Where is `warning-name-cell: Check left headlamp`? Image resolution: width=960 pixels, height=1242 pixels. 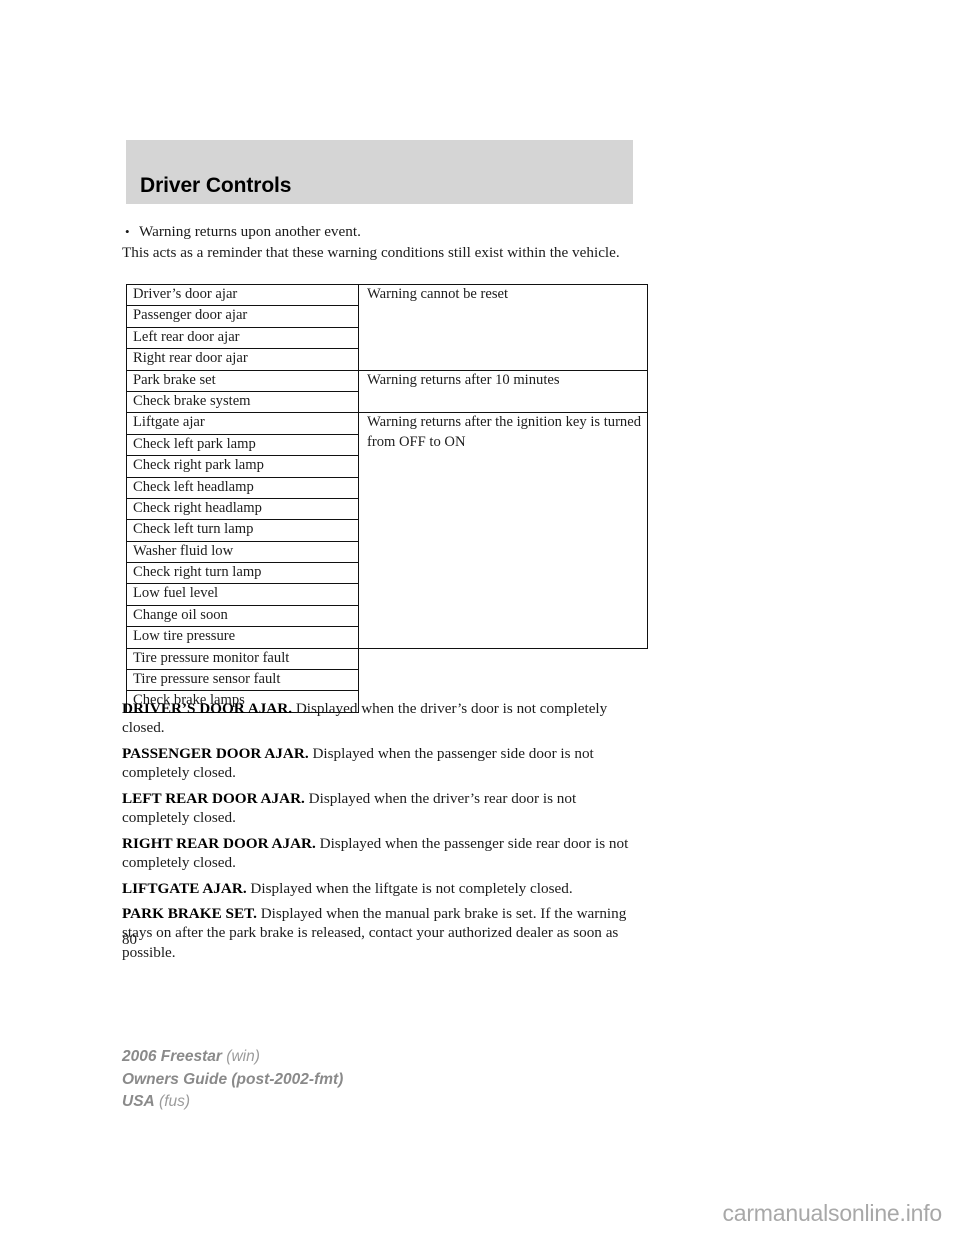 warning-name-cell: Check left headlamp is located at coordinates (242, 487).